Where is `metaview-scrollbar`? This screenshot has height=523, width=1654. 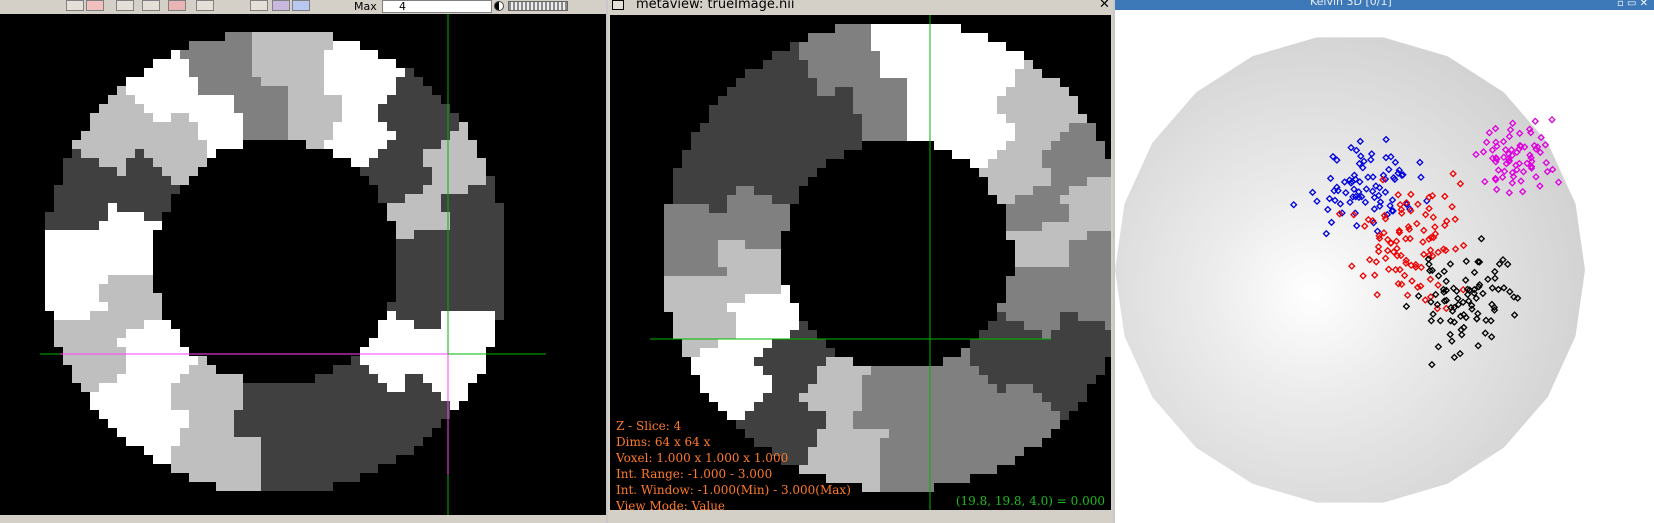 metaview-scrollbar is located at coordinates (860, 517).